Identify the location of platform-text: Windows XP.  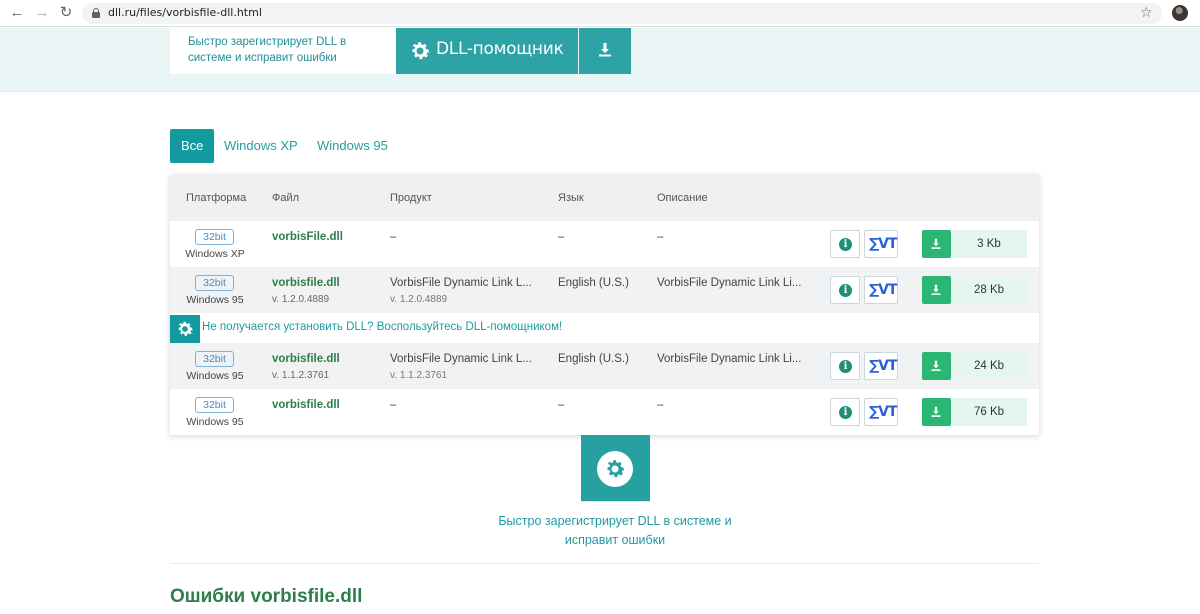
(215, 254).